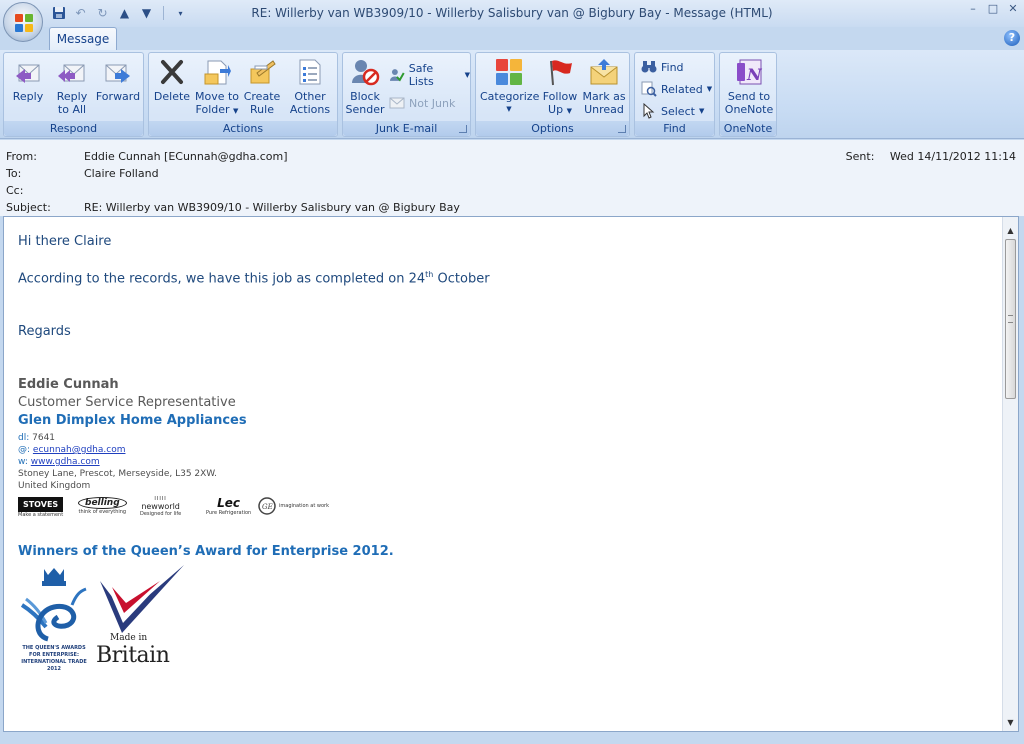 This screenshot has width=1024, height=744. I want to click on related-button: Related ▼, so click(676, 89).